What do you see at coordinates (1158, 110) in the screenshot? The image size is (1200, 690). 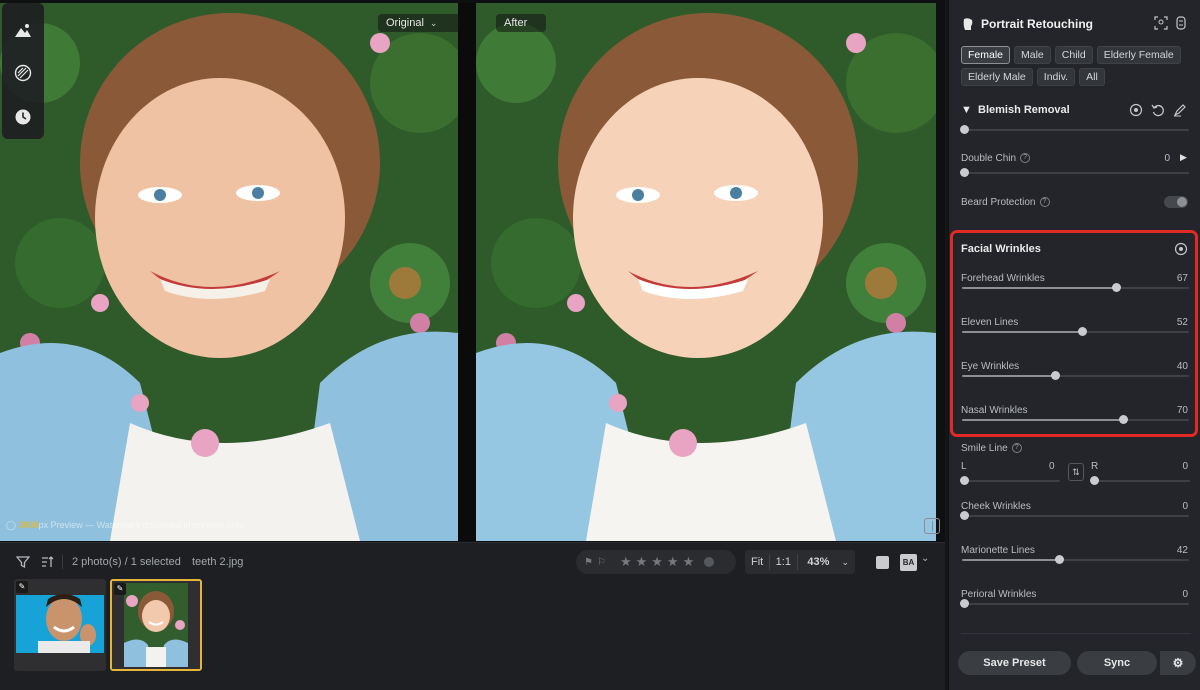 I see `reset-icon` at bounding box center [1158, 110].